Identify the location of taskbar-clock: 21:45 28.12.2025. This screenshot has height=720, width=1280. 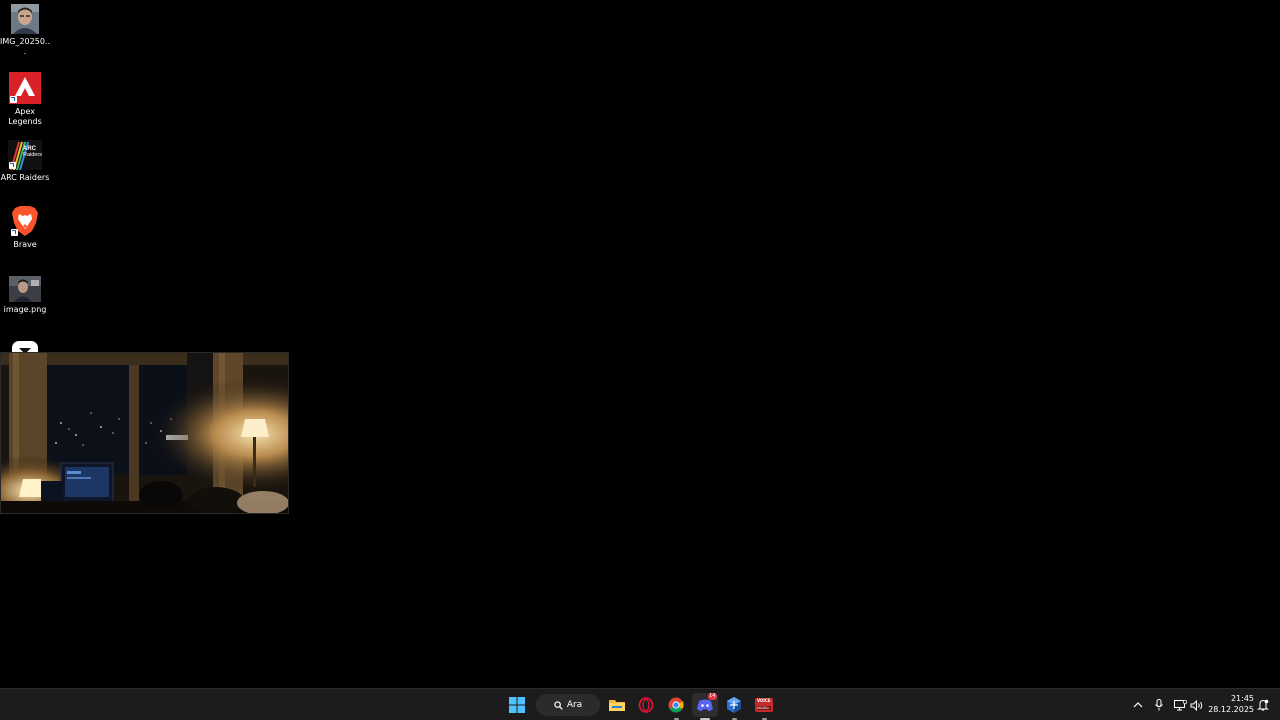
(1231, 704).